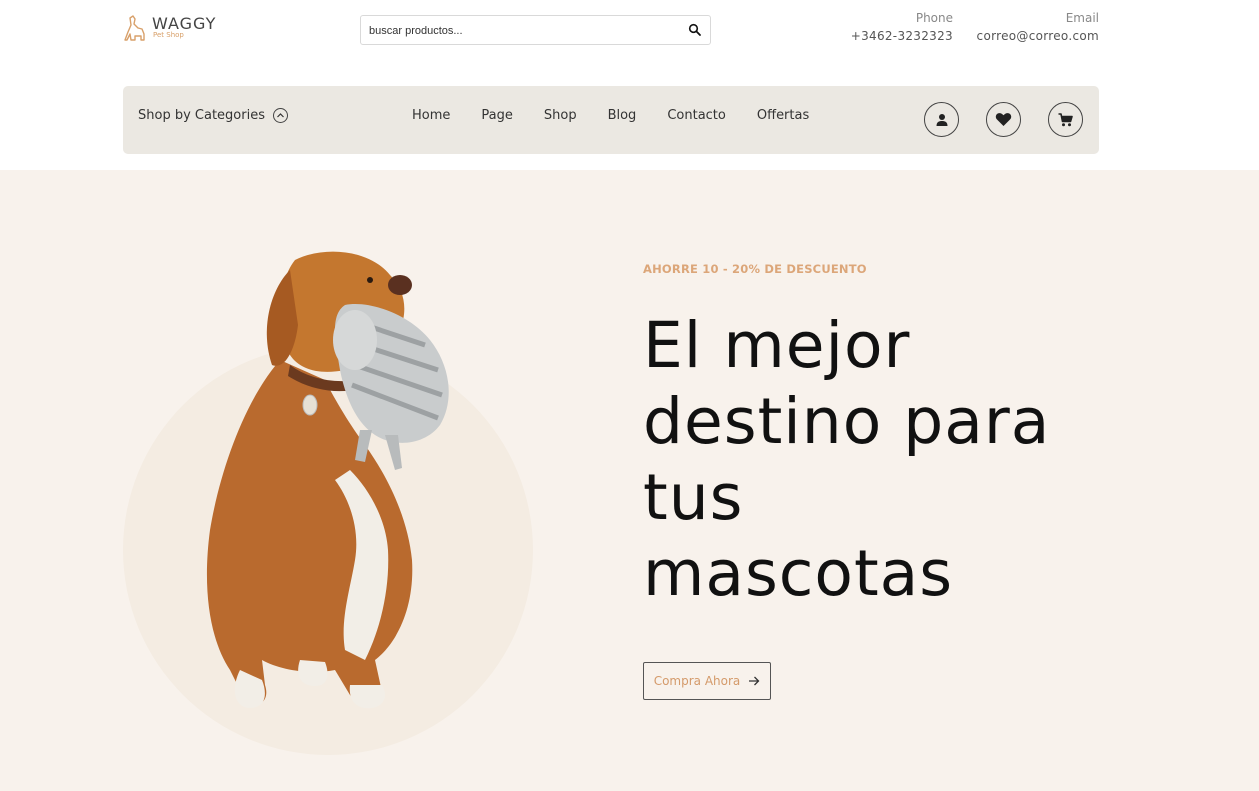 This screenshot has height=791, width=1259. I want to click on brand-logo: WAGGY Pet Shop, so click(179, 29).